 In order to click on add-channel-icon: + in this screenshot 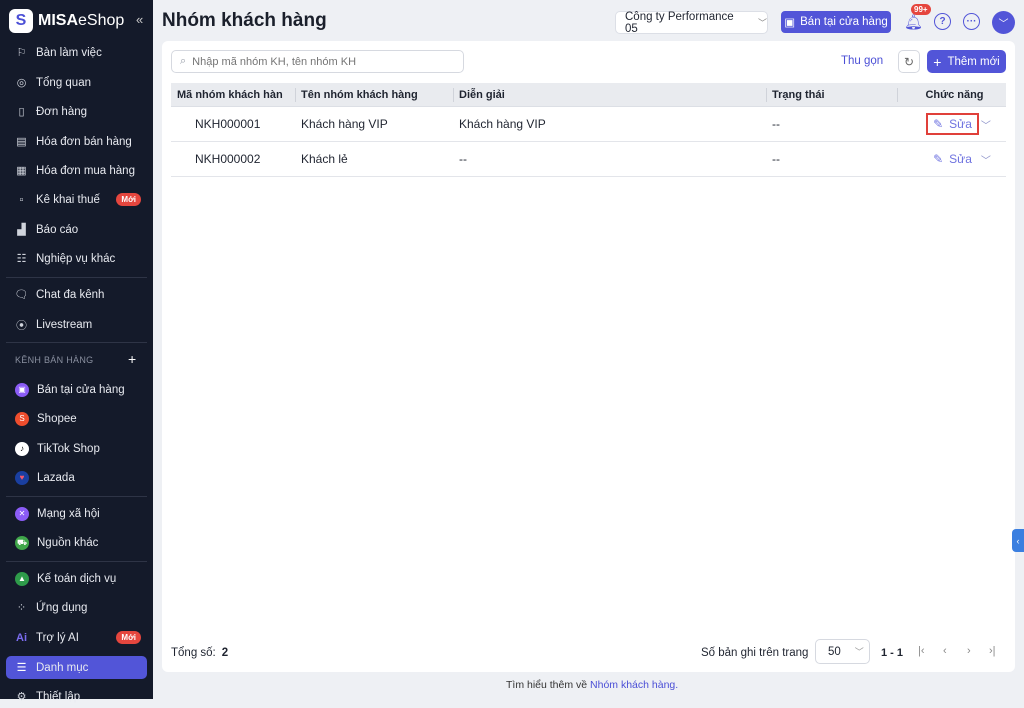, I will do `click(132, 359)`.